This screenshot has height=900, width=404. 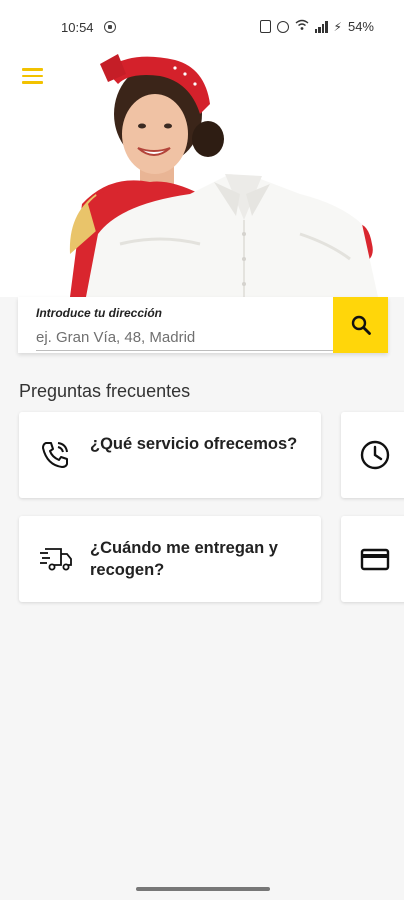 What do you see at coordinates (202, 22) in the screenshot?
I see `status-bar: 10:54 ⚡ 54%` at bounding box center [202, 22].